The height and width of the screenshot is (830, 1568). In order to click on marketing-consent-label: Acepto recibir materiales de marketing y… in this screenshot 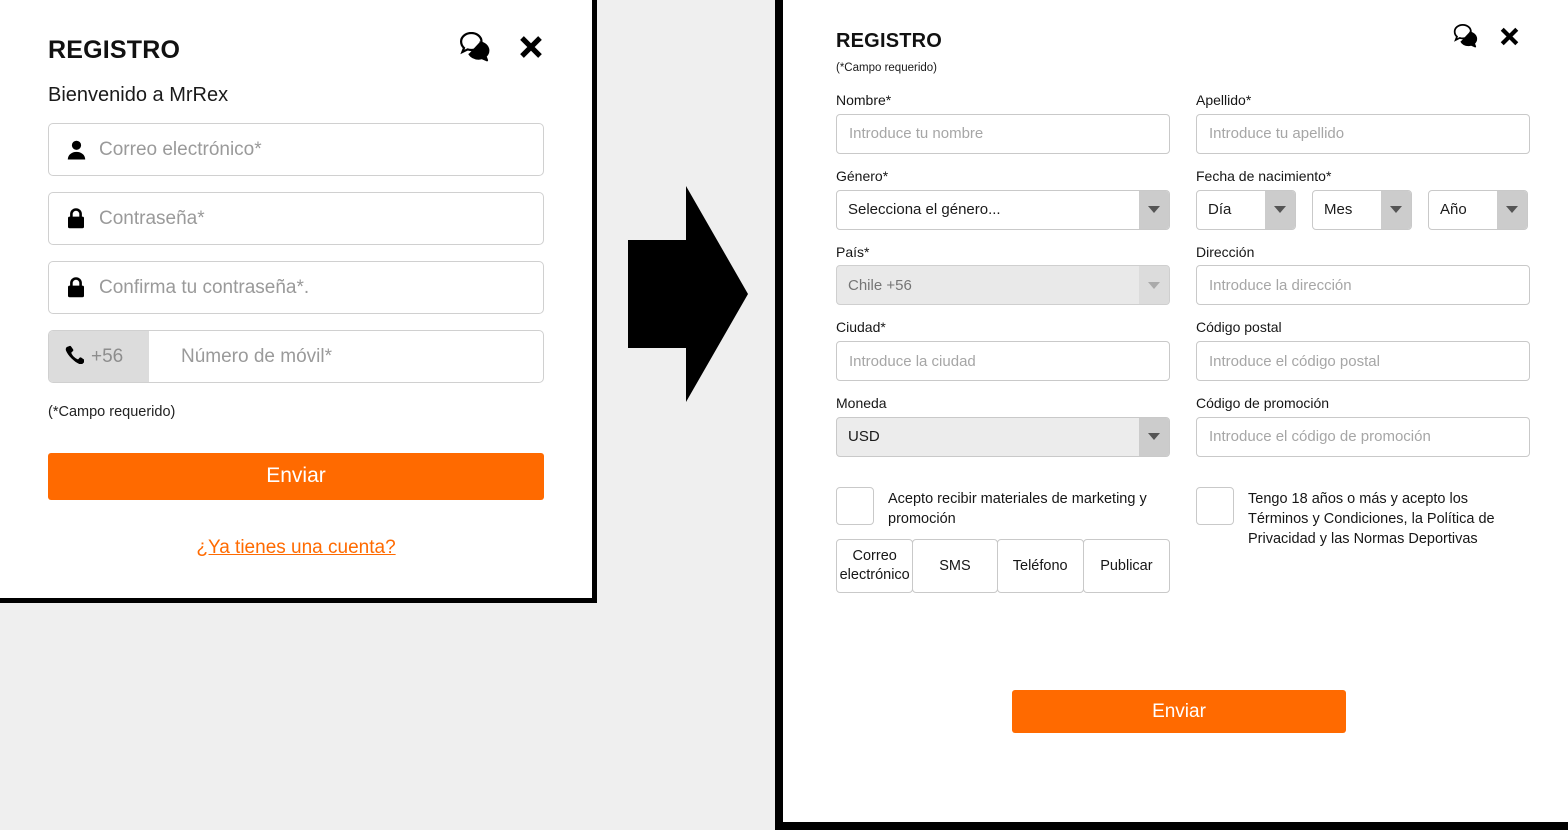, I will do `click(1017, 508)`.